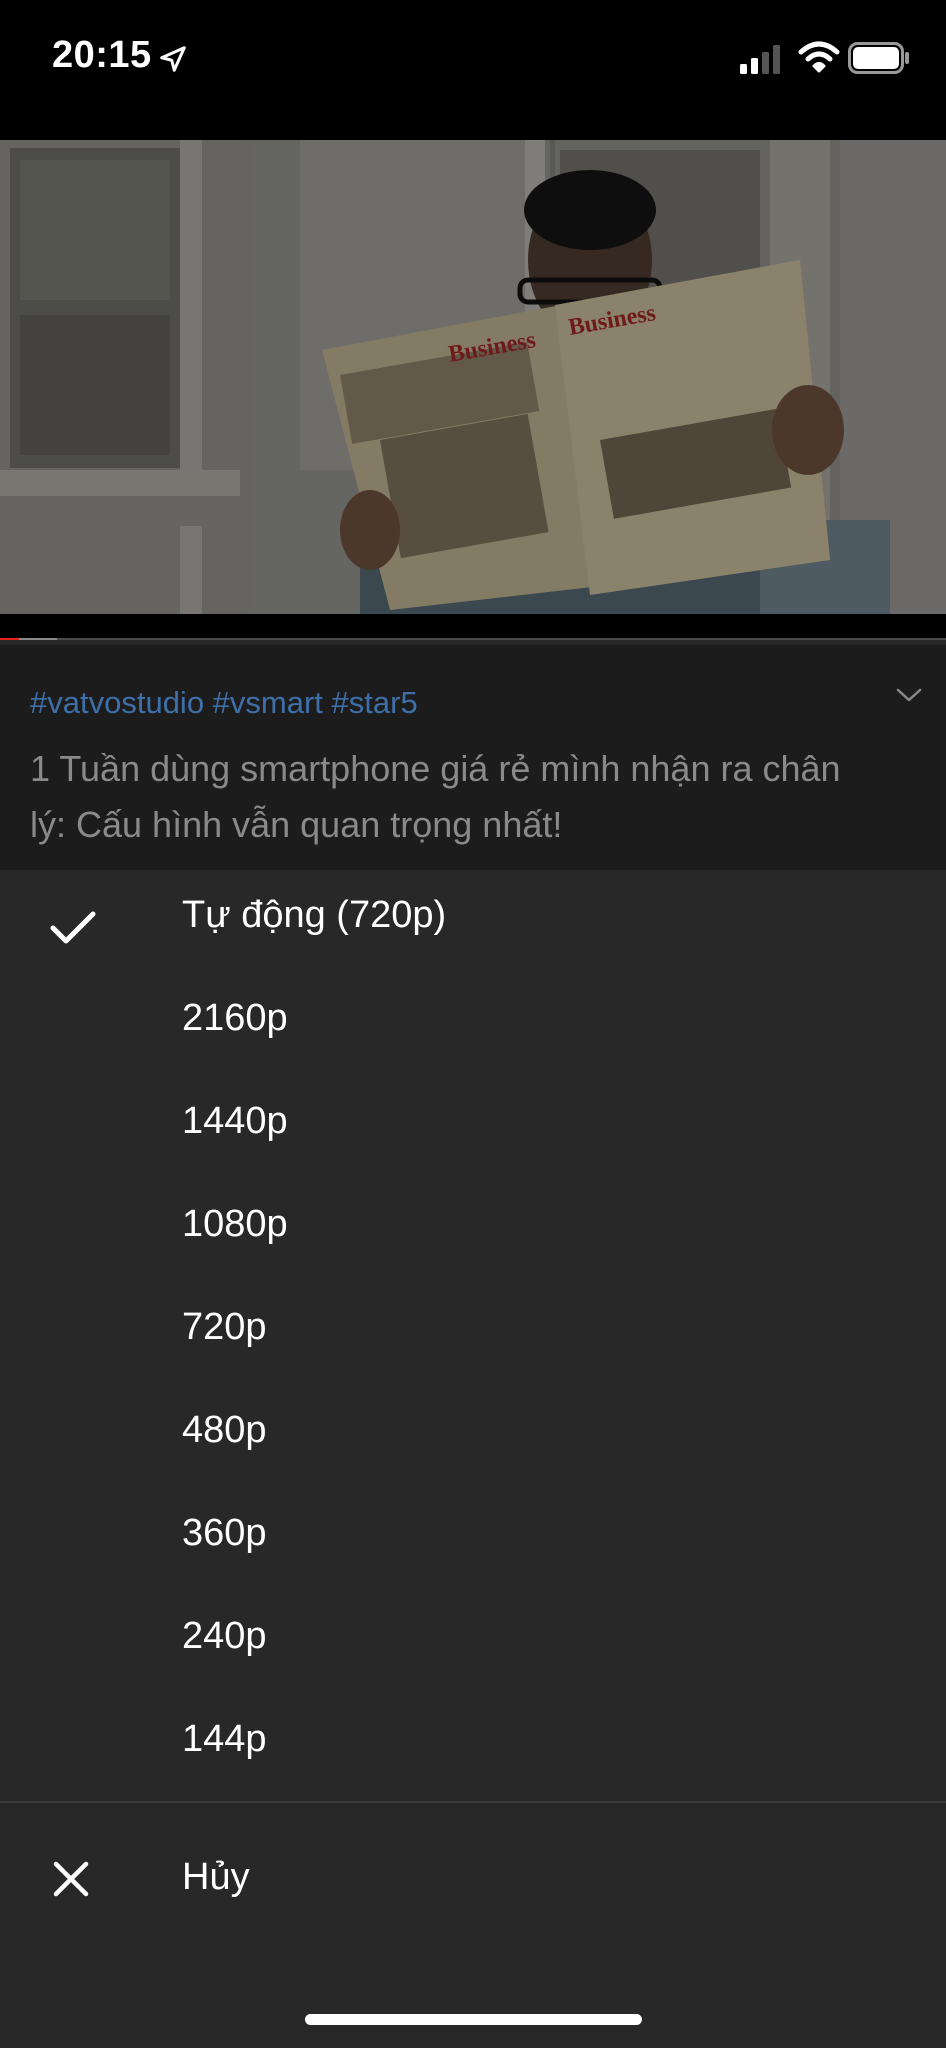 This screenshot has height=2048, width=946. What do you see at coordinates (473, 639) in the screenshot?
I see `progress-bar` at bounding box center [473, 639].